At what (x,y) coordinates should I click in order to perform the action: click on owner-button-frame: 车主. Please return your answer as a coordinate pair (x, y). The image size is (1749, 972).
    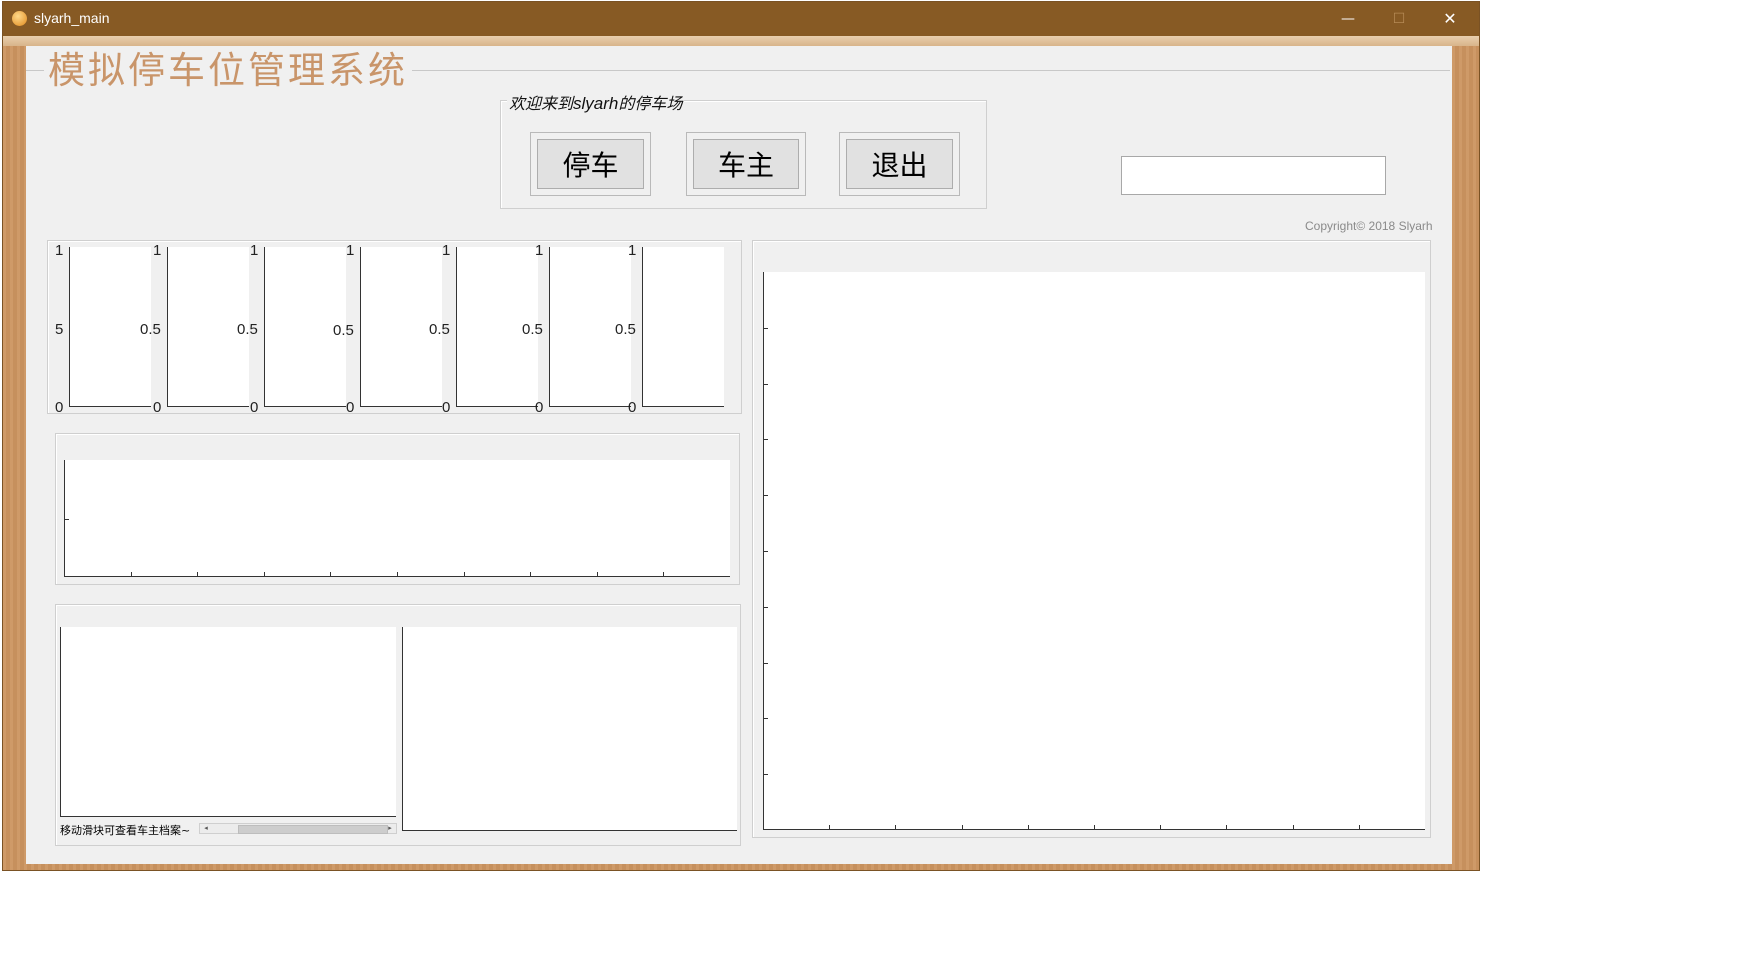
    Looking at the image, I should click on (746, 164).